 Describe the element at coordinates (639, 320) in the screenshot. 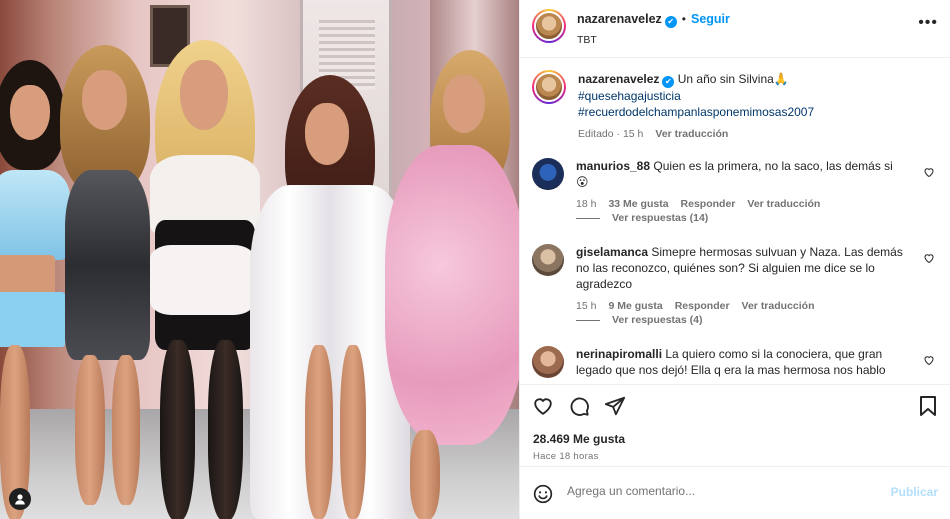

I see `view-replies-button: Ver respuestas (4)` at that location.